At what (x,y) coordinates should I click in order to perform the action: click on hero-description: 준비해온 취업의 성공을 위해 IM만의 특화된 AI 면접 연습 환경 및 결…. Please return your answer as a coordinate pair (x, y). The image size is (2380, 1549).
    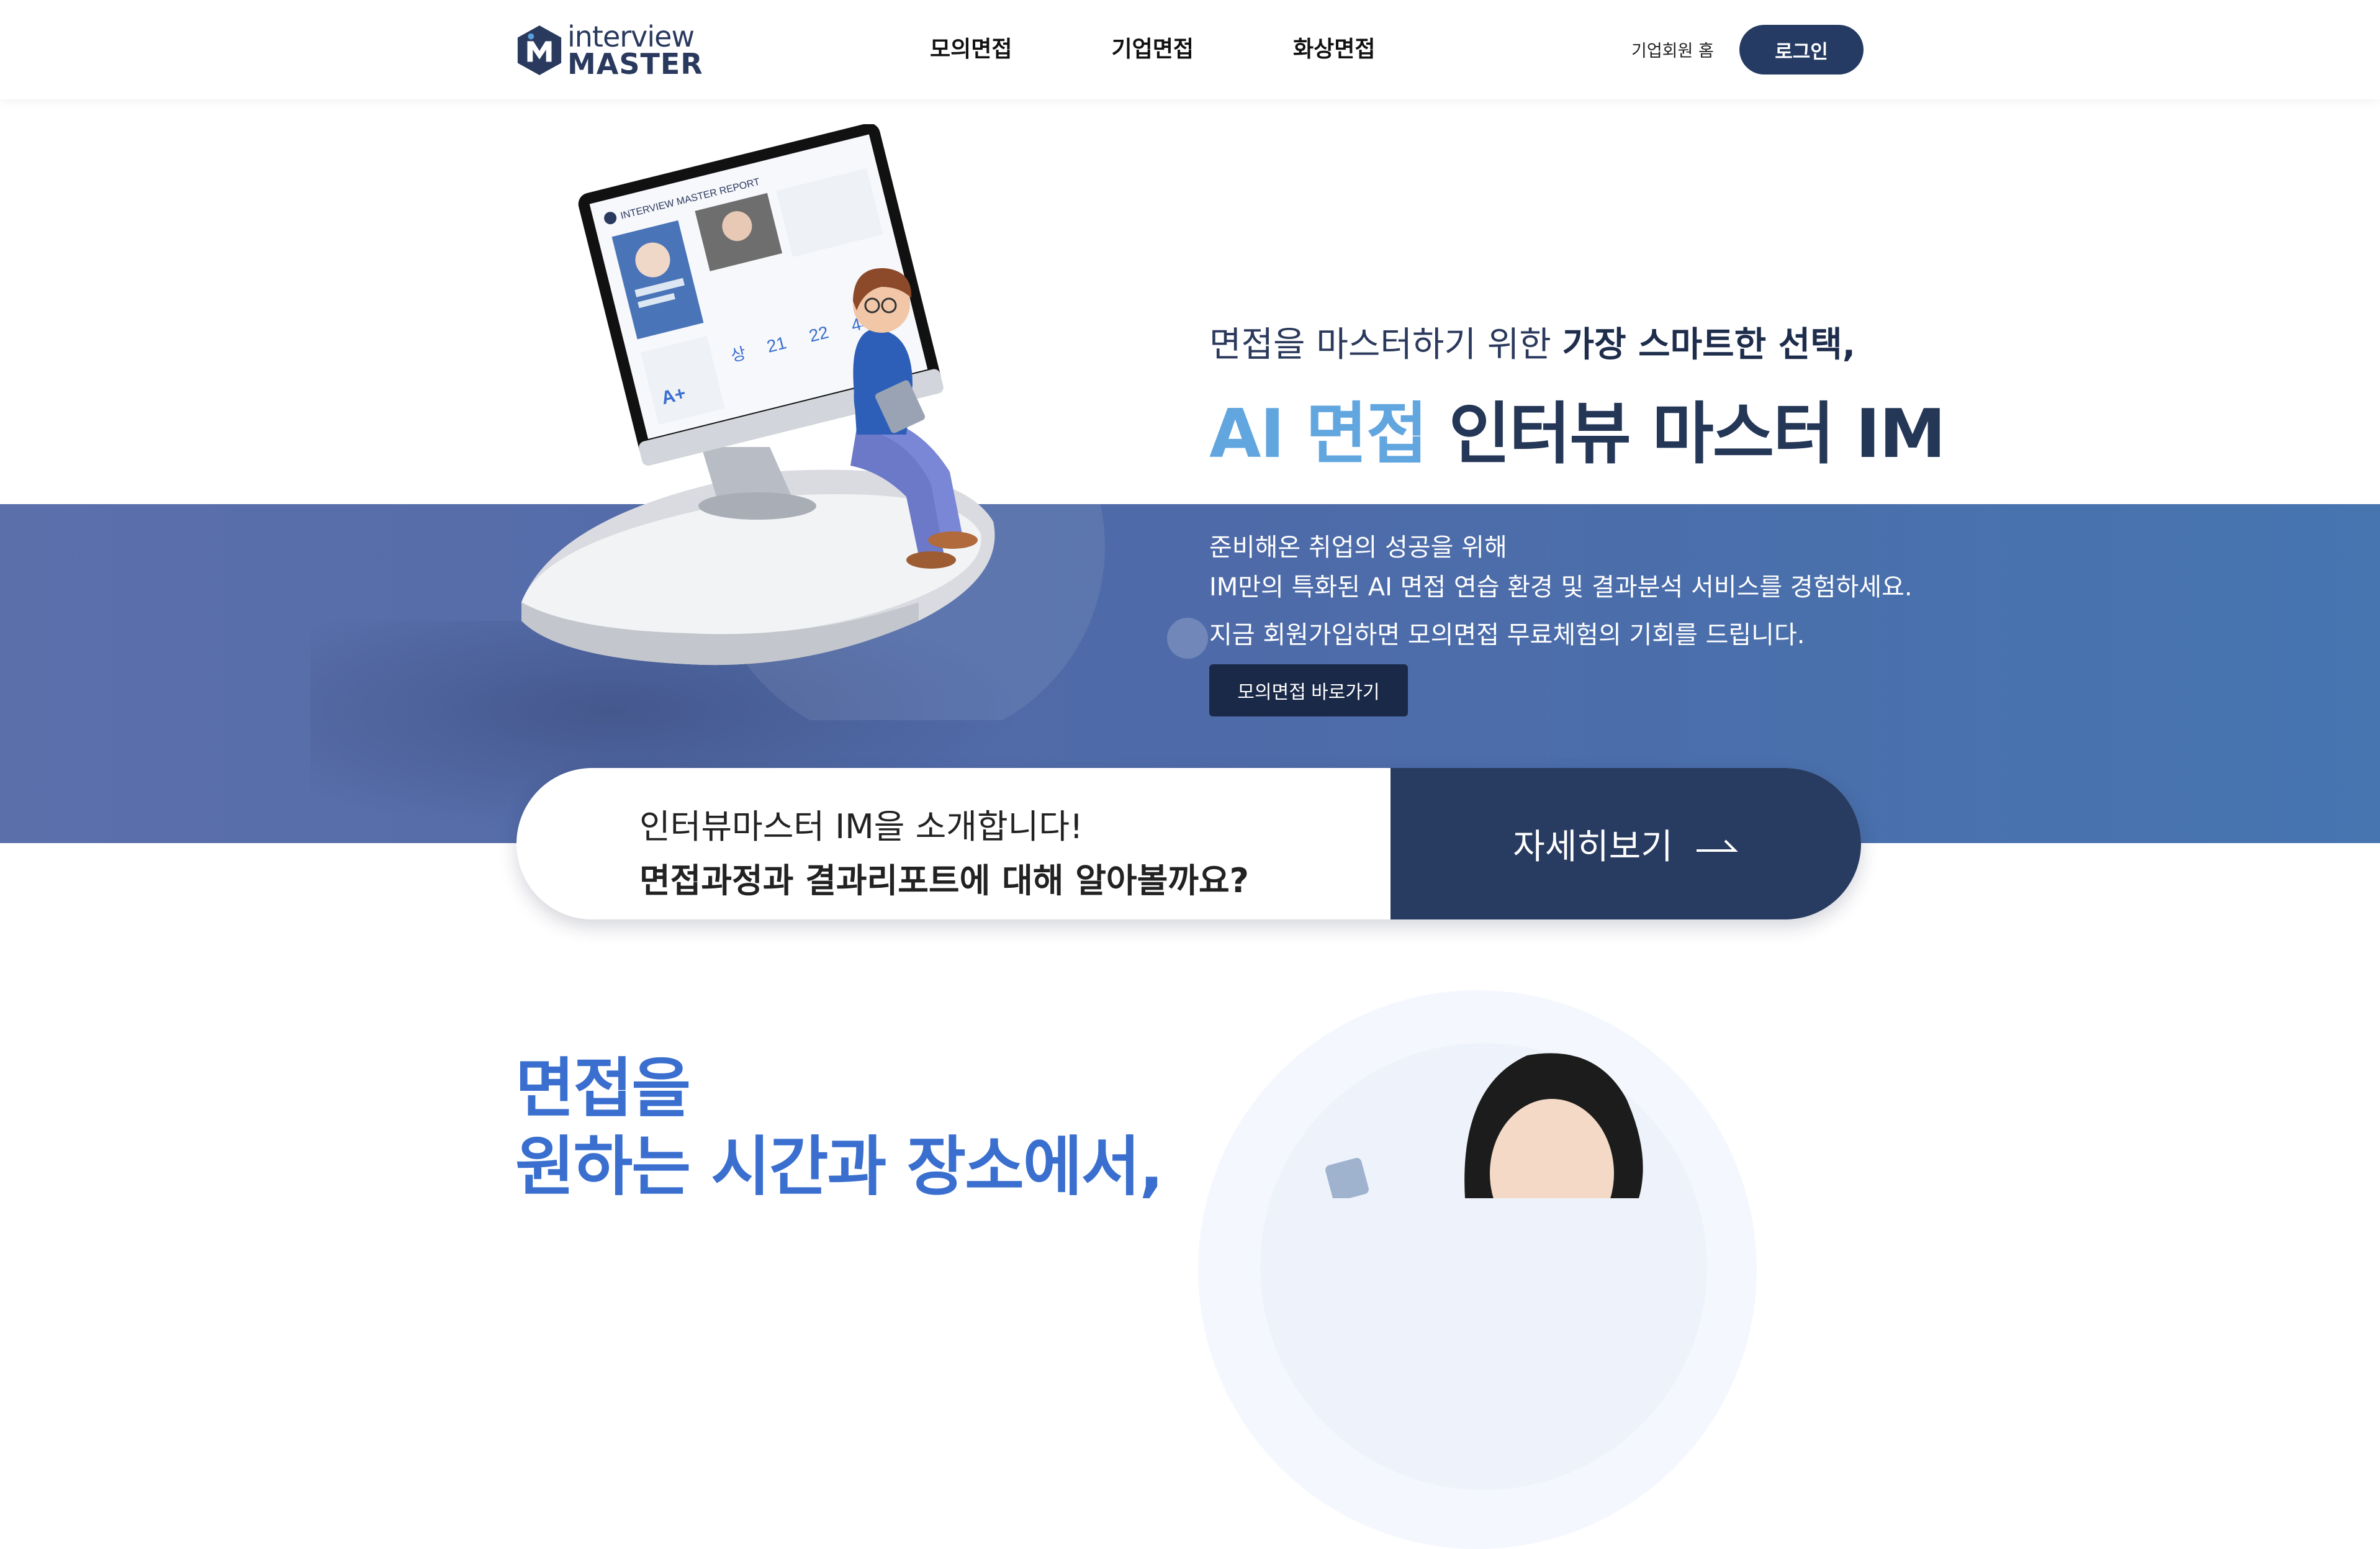
    Looking at the image, I should click on (1561, 567).